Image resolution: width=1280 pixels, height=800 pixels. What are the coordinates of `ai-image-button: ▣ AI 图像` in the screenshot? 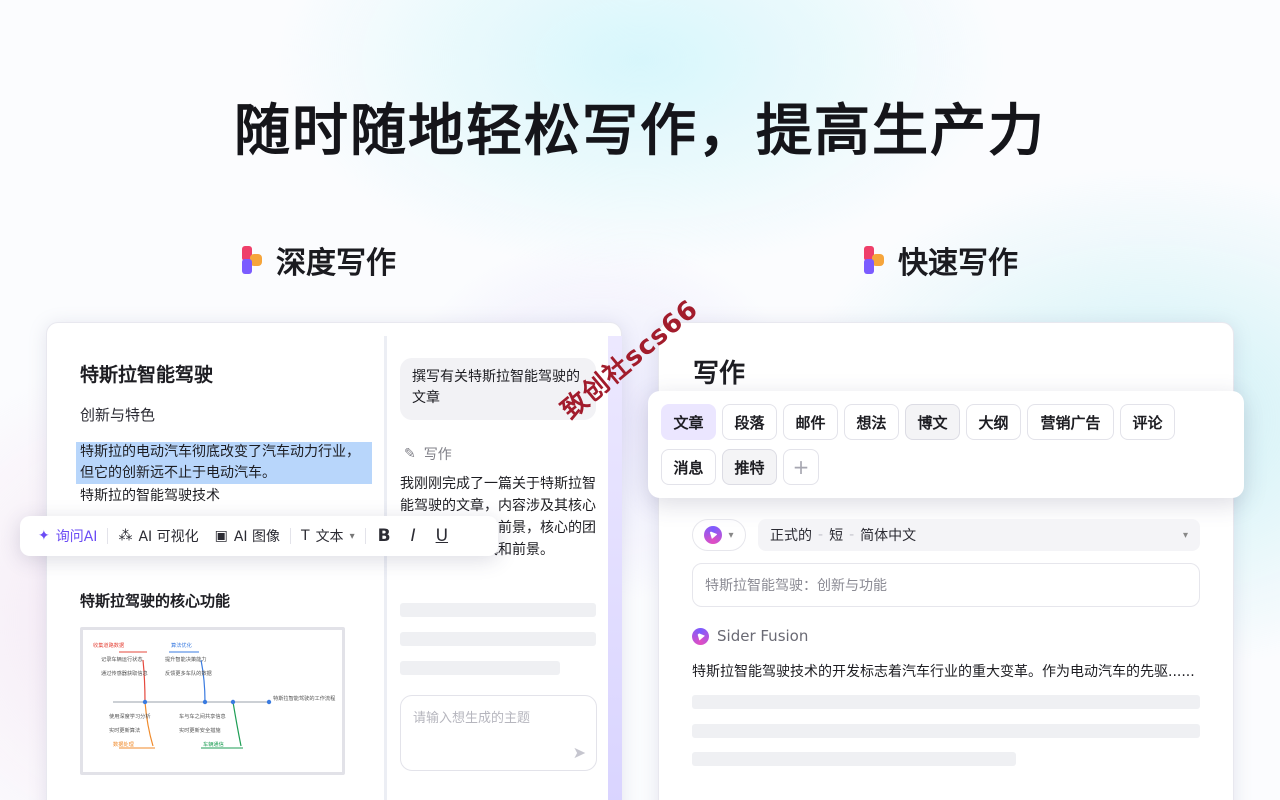 It's located at (247, 536).